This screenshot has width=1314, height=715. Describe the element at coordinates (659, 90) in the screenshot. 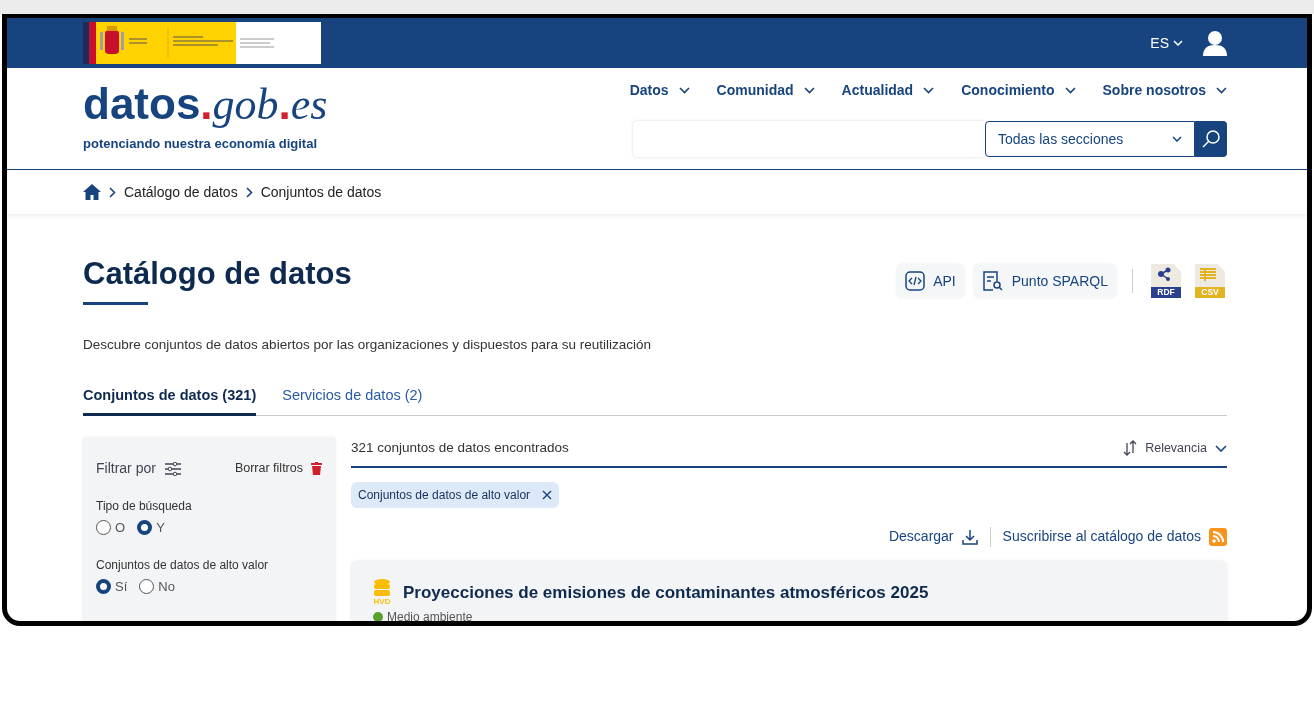

I see `nav-menu-item: Datos` at that location.